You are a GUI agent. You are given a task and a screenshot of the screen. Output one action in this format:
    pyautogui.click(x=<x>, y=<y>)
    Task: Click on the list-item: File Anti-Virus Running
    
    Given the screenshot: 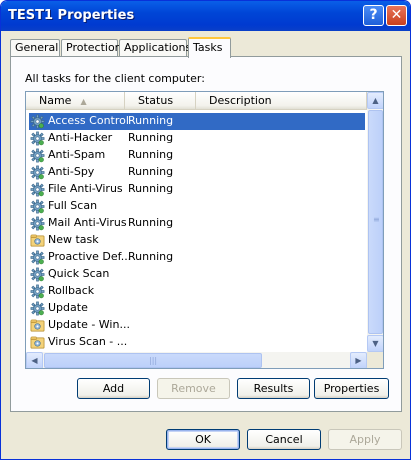 What is the action you would take?
    pyautogui.click(x=197, y=189)
    